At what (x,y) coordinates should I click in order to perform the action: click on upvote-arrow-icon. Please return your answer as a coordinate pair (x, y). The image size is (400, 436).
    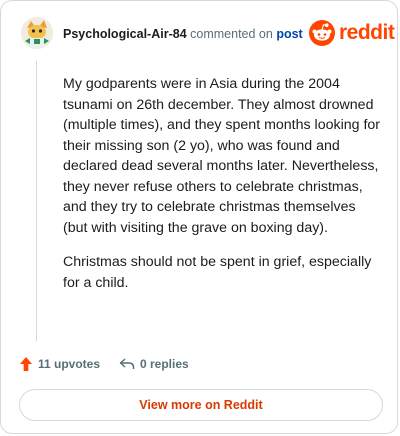
    Looking at the image, I should click on (26, 364).